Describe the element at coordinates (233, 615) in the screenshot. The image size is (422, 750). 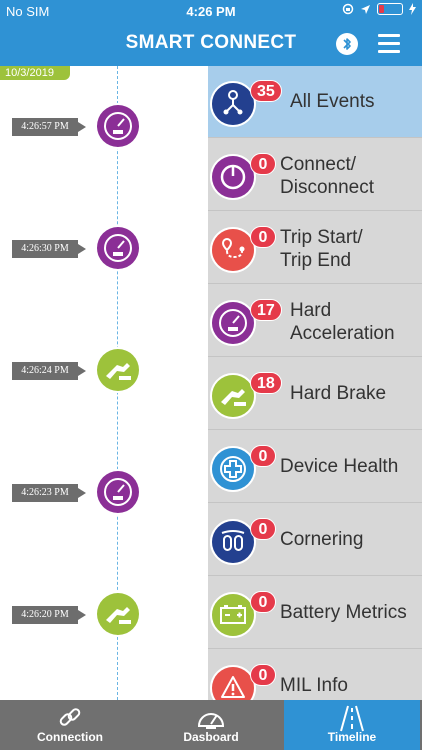
I see `battery-icon` at that location.